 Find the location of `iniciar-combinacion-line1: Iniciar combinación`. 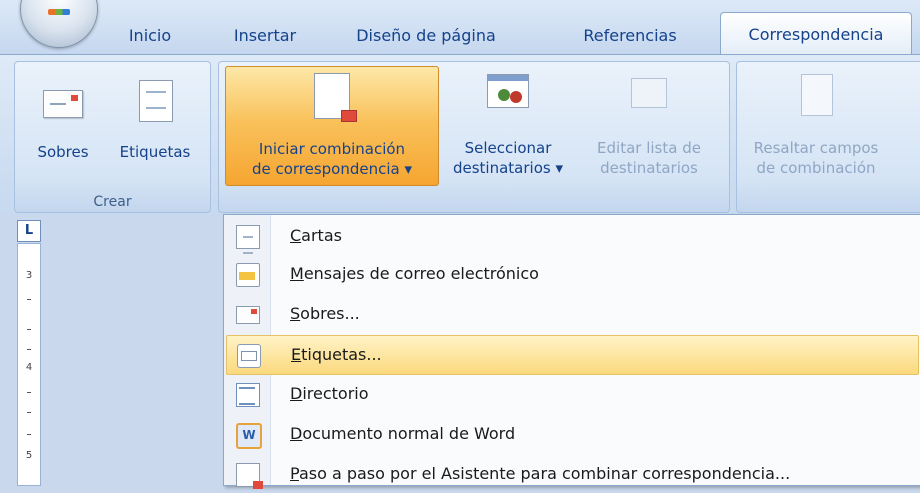

iniciar-combinacion-line1: Iniciar combinación is located at coordinates (332, 149).